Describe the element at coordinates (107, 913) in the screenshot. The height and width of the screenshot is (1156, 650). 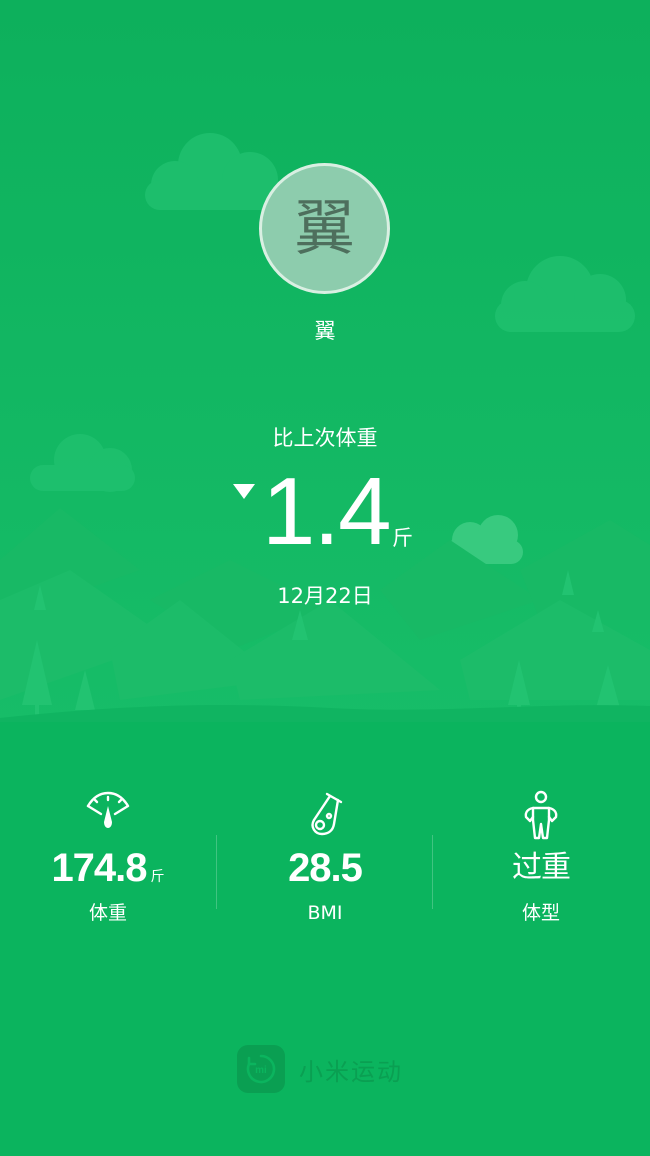
I see `weight-label: 体重` at that location.